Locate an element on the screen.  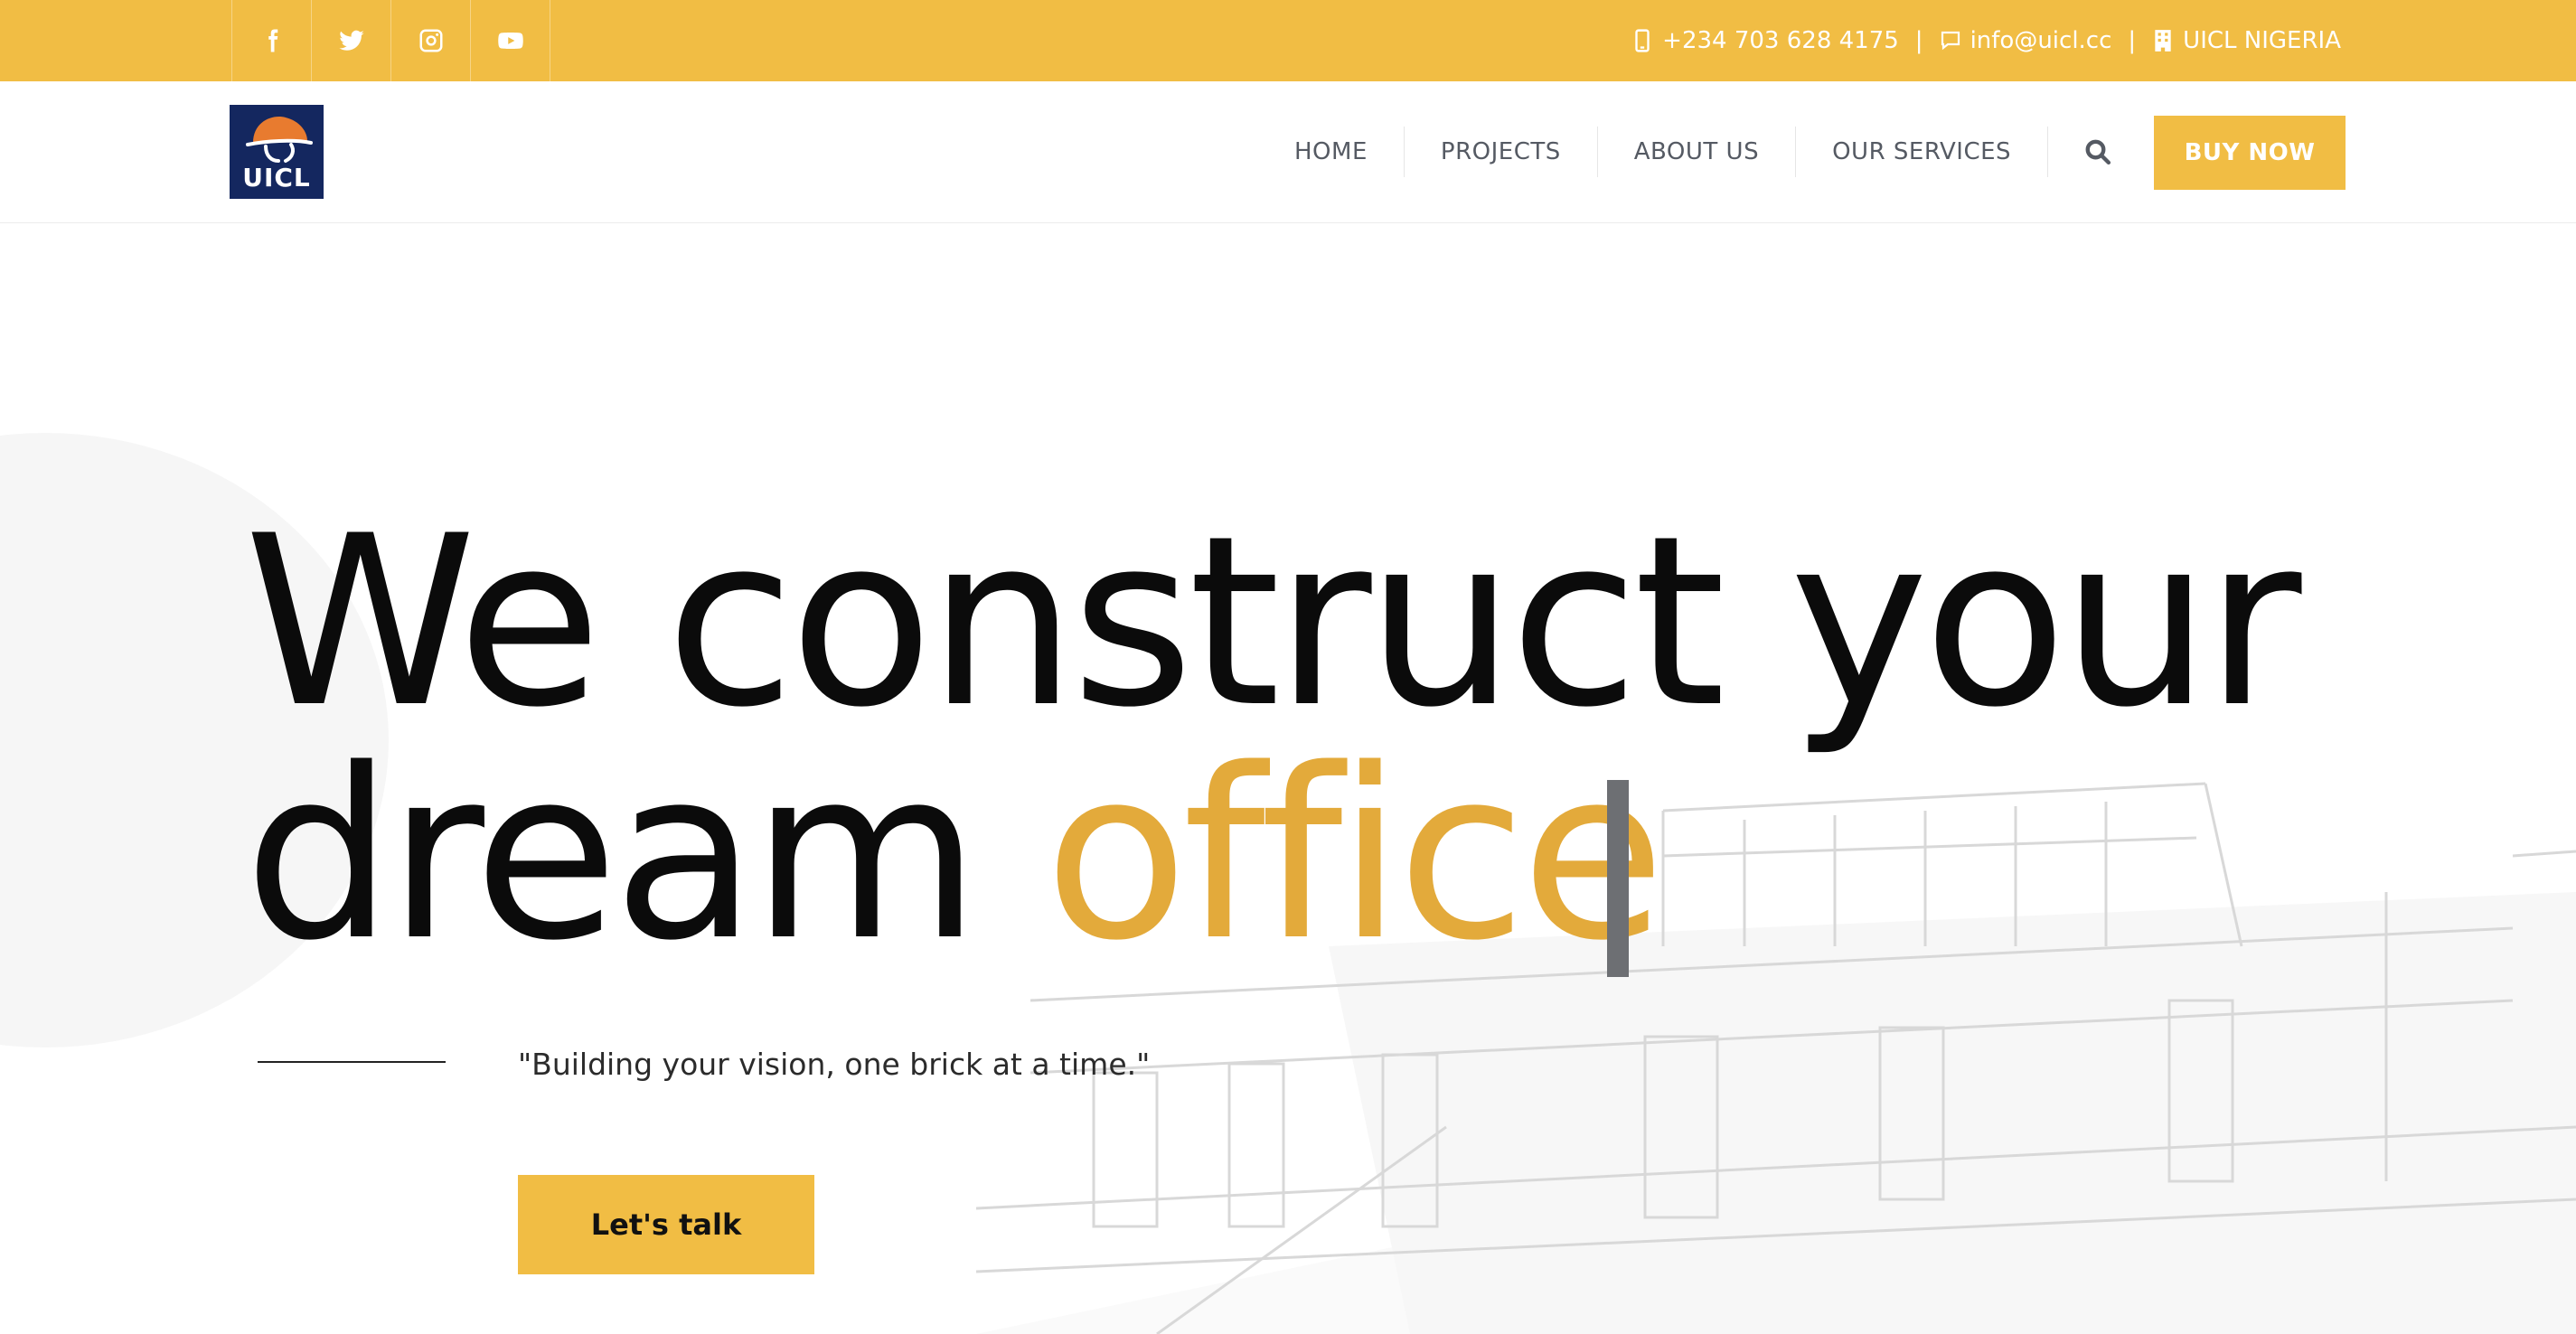
instagram-link is located at coordinates (430, 40).